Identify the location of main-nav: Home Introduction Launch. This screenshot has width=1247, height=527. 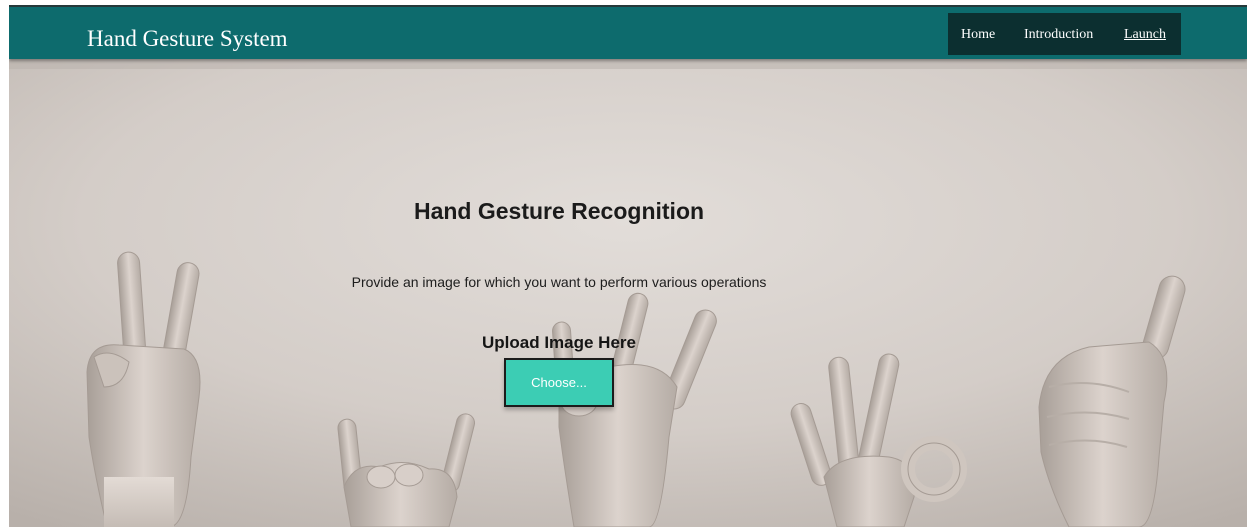
(1064, 34).